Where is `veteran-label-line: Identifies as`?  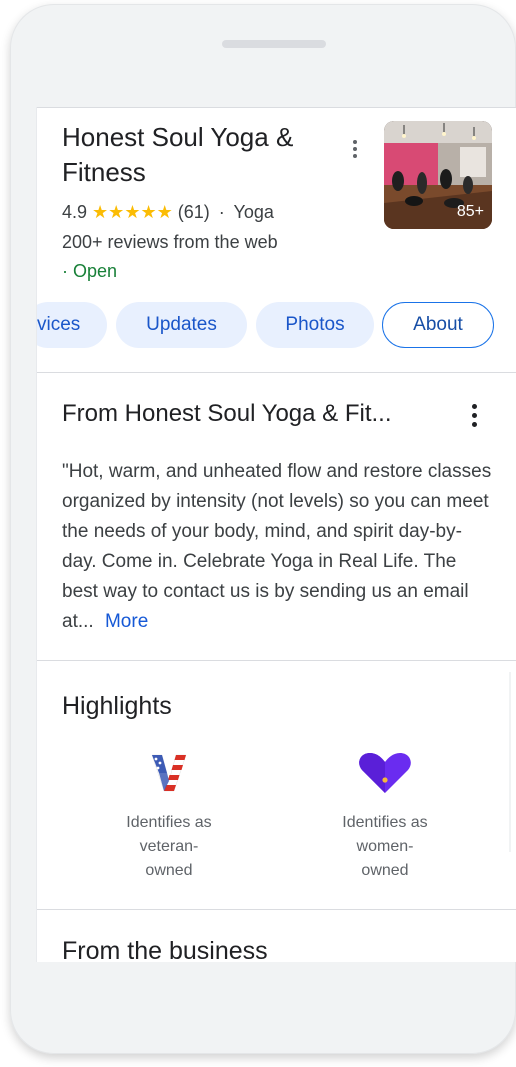 veteran-label-line: Identifies as is located at coordinates (169, 822).